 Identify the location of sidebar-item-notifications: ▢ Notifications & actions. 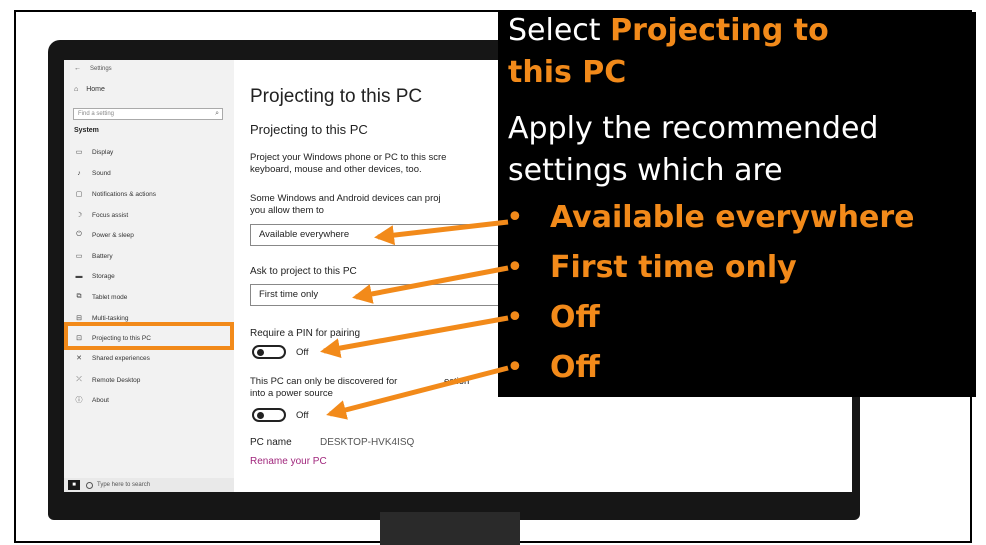
(115, 194).